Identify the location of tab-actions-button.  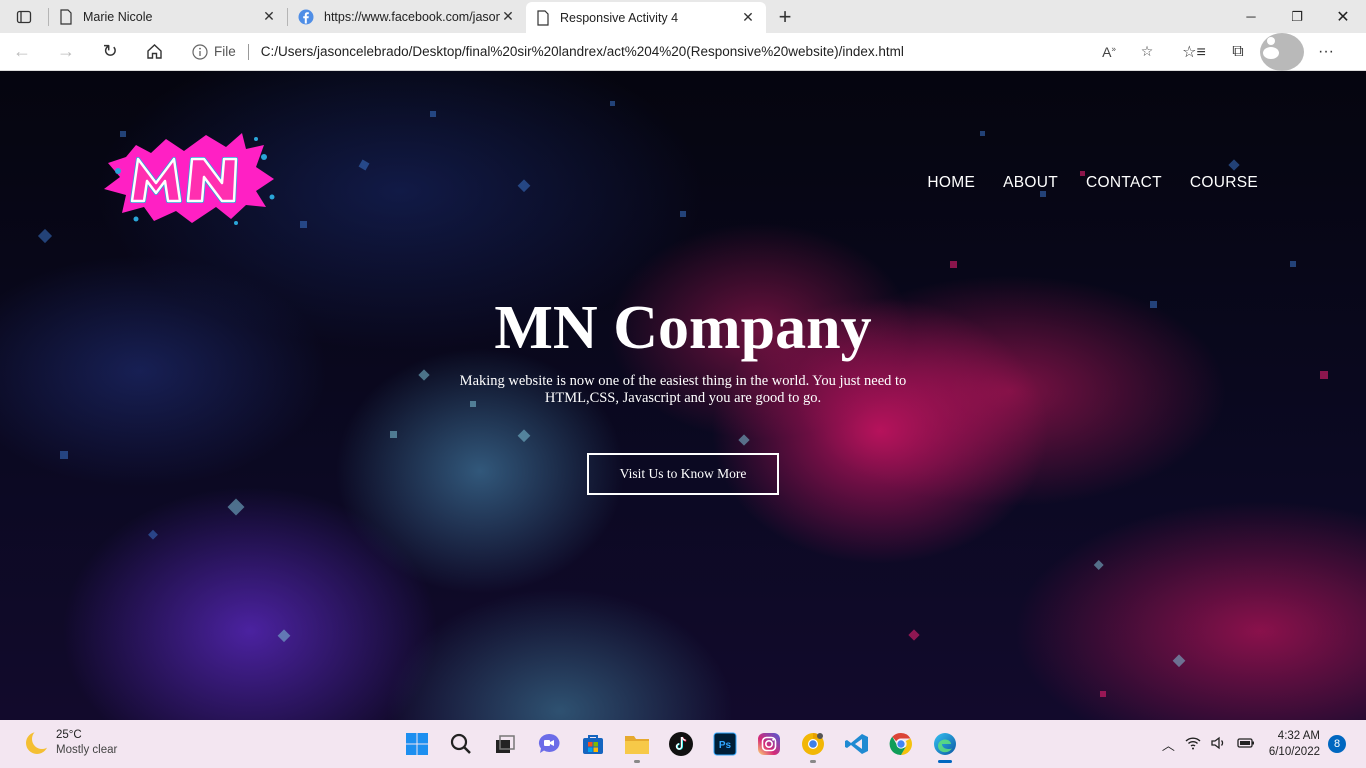
(24, 16).